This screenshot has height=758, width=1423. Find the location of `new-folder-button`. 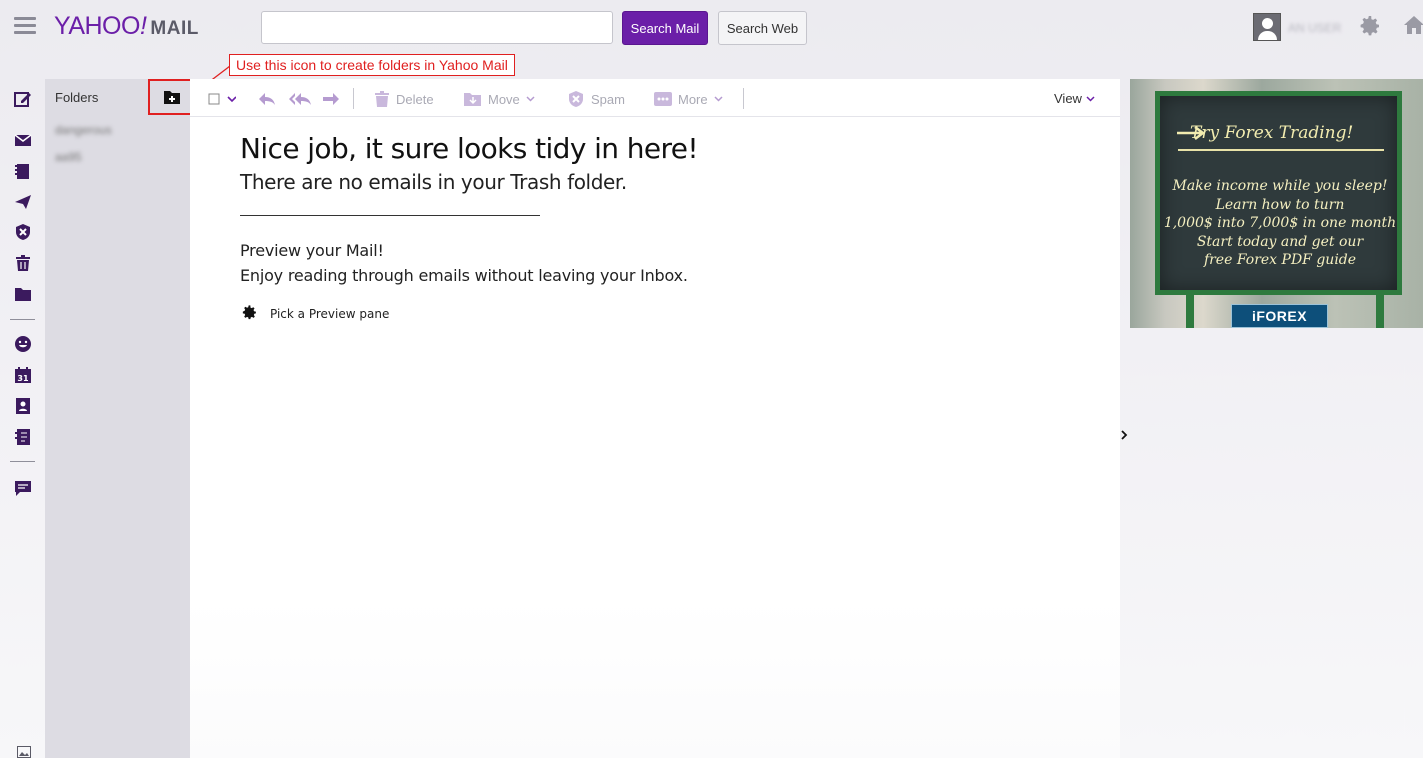

new-folder-button is located at coordinates (171, 97).